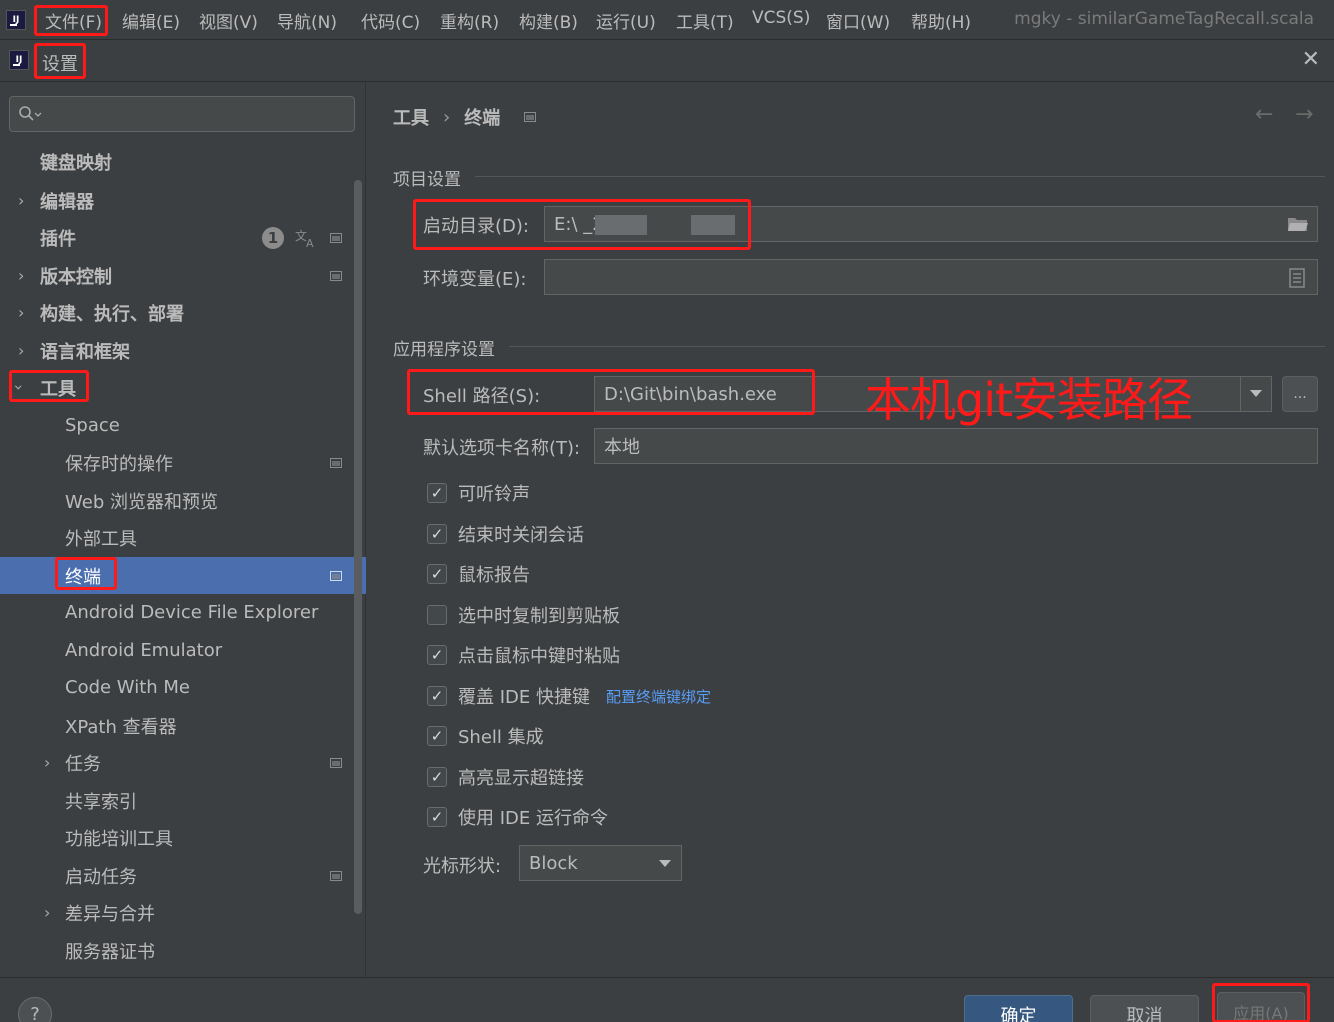  What do you see at coordinates (183, 800) in the screenshot?
I see `sidebar-item-shared-indexes: 共享索引` at bounding box center [183, 800].